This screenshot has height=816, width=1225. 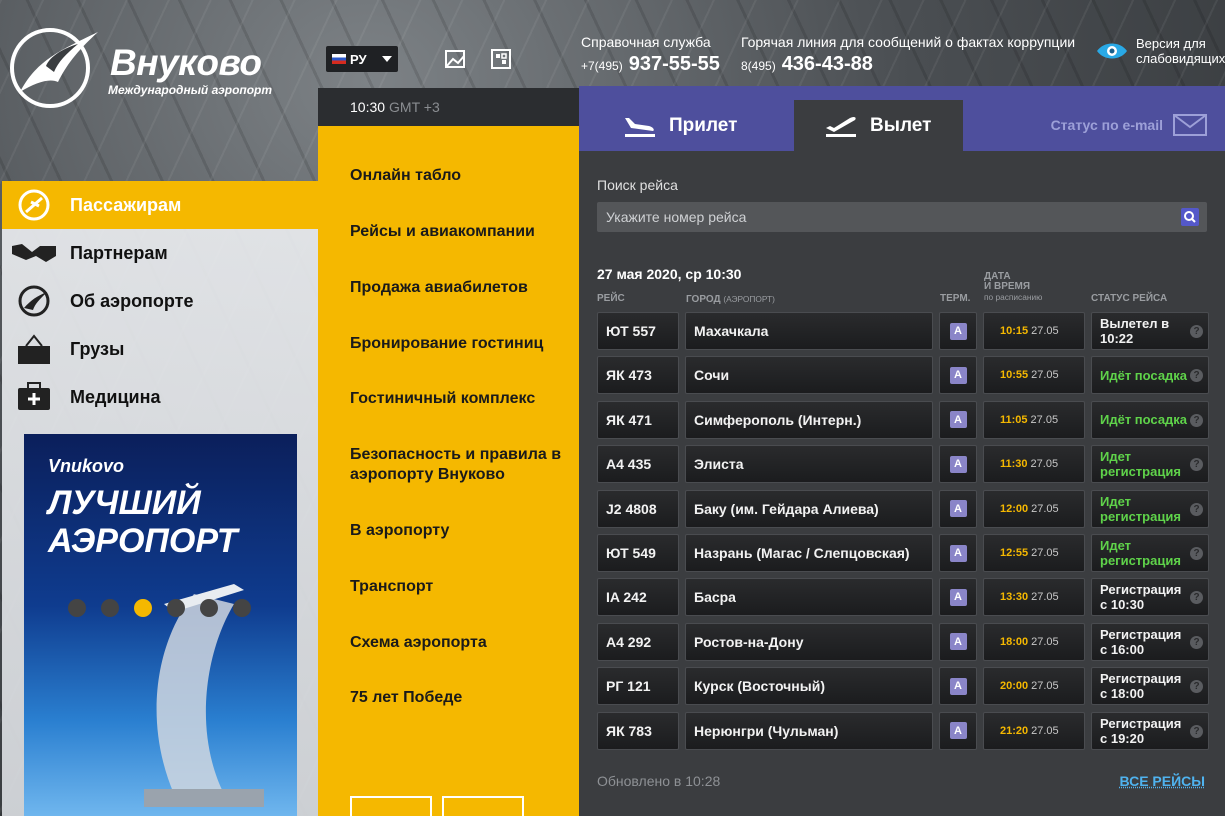 I want to click on flight-time: 13:30 27.05, so click(x=1034, y=597).